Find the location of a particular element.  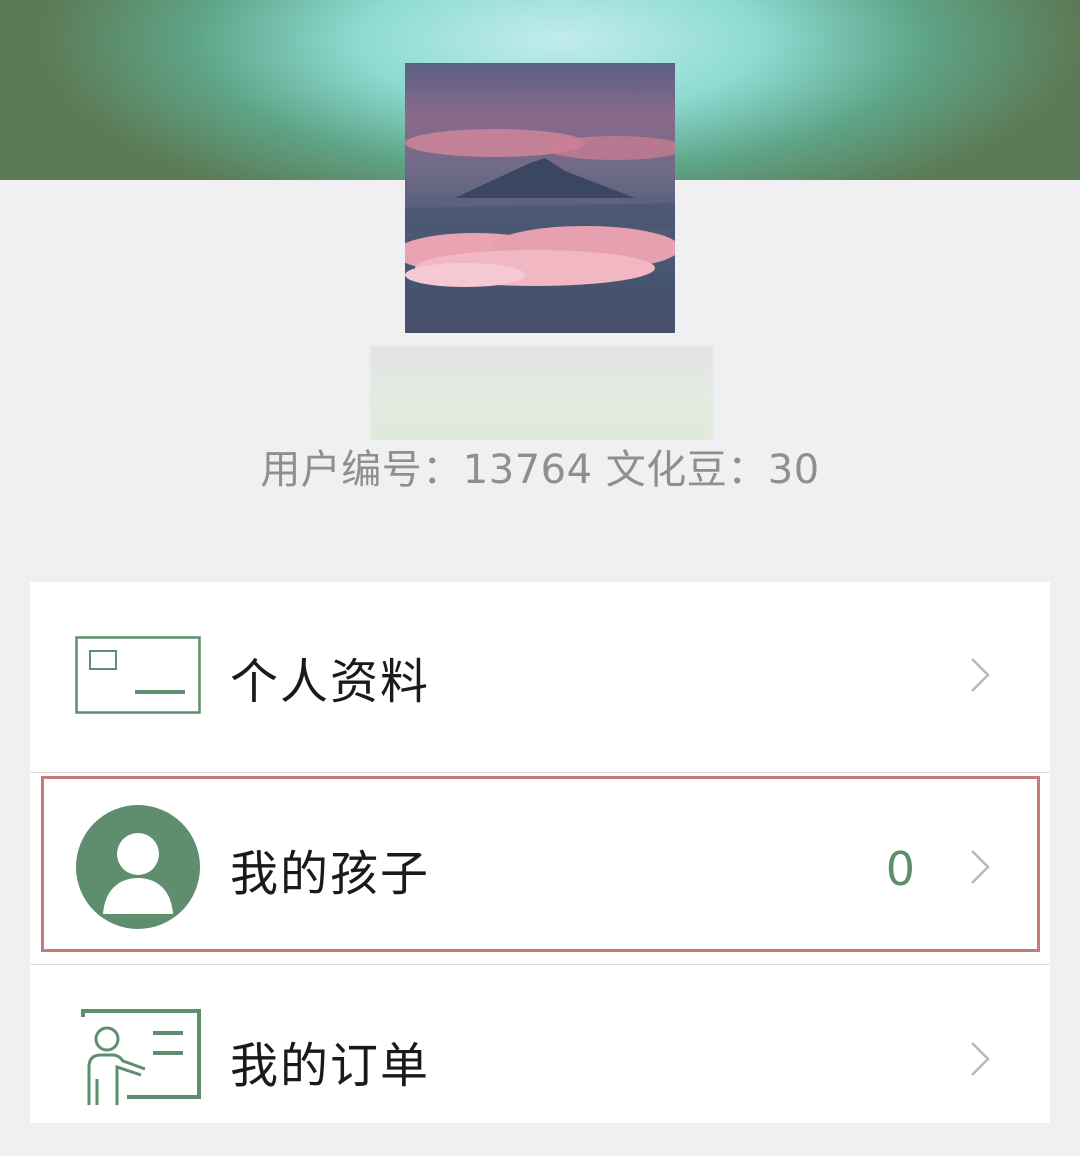

child-avatar-icon is located at coordinates (138, 869).